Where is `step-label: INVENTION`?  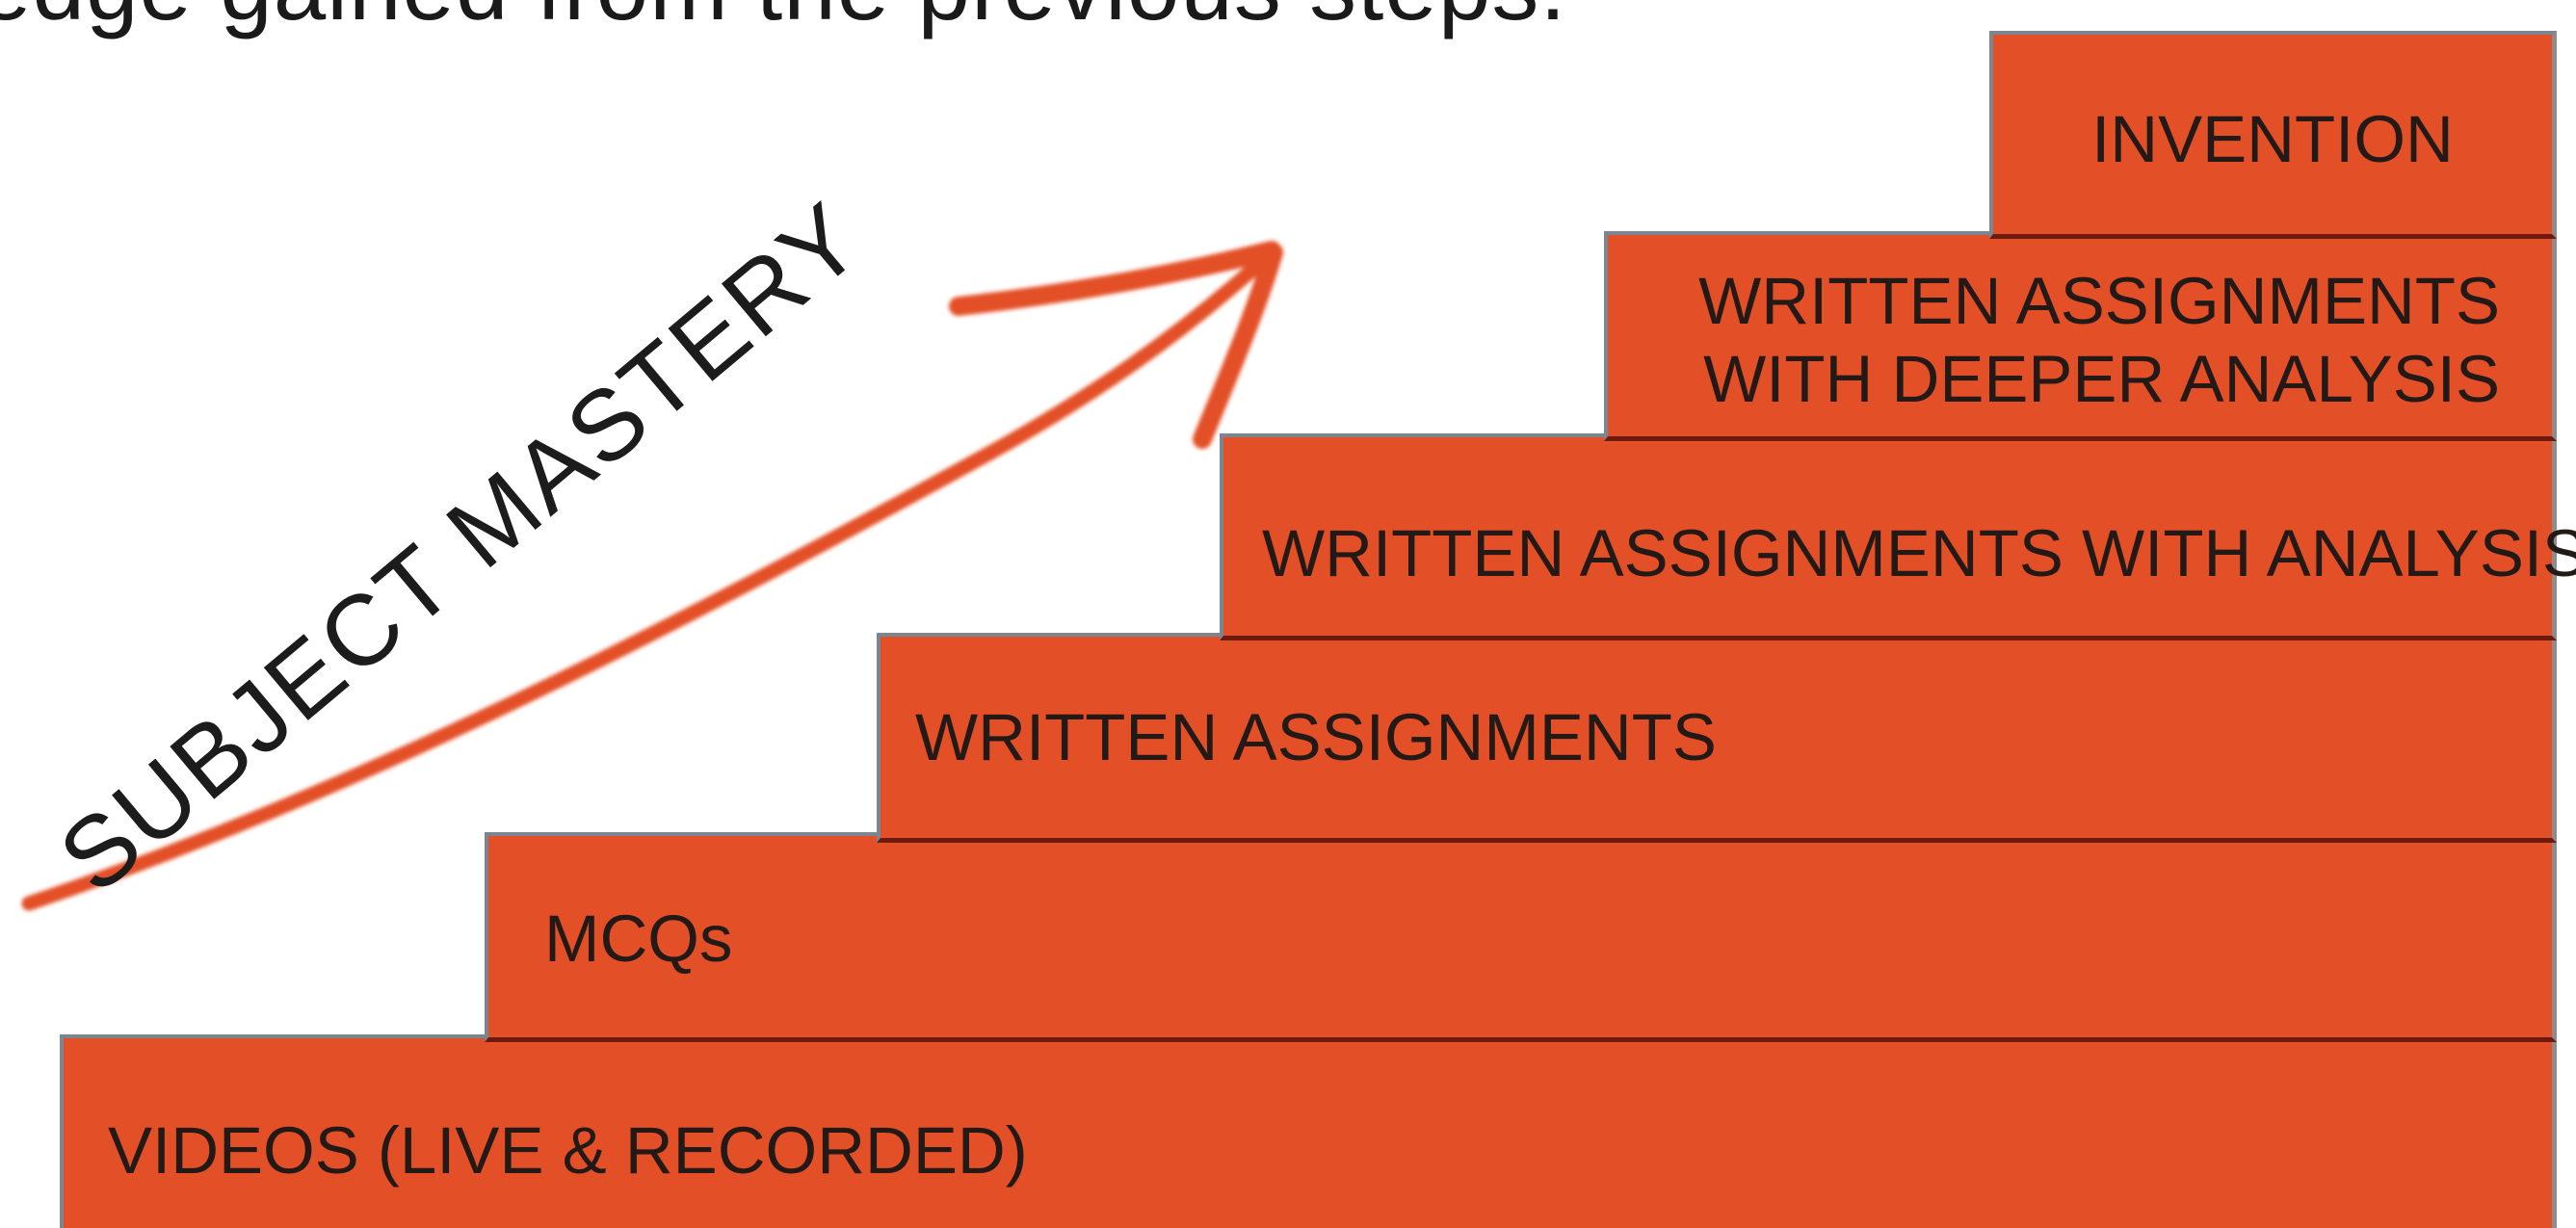
step-label: INVENTION is located at coordinates (2272, 139).